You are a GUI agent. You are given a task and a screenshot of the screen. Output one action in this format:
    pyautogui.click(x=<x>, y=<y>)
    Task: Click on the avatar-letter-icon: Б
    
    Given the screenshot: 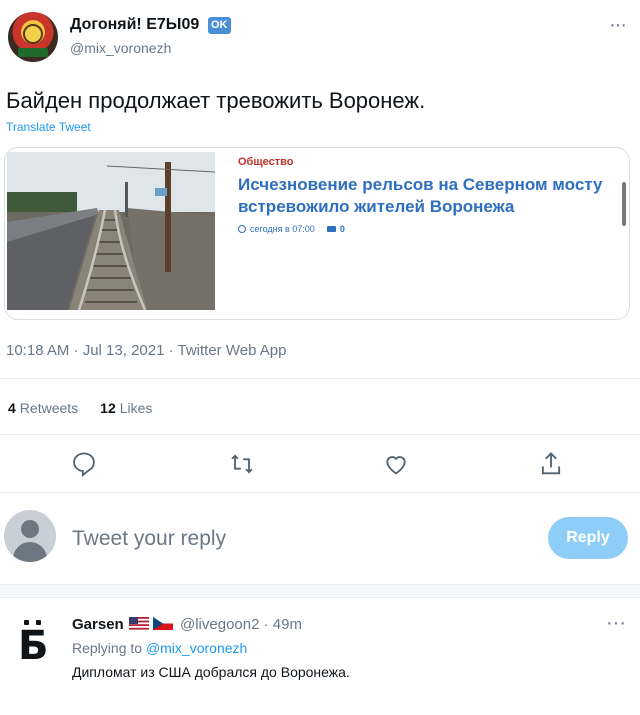 What is the action you would take?
    pyautogui.click(x=33, y=646)
    